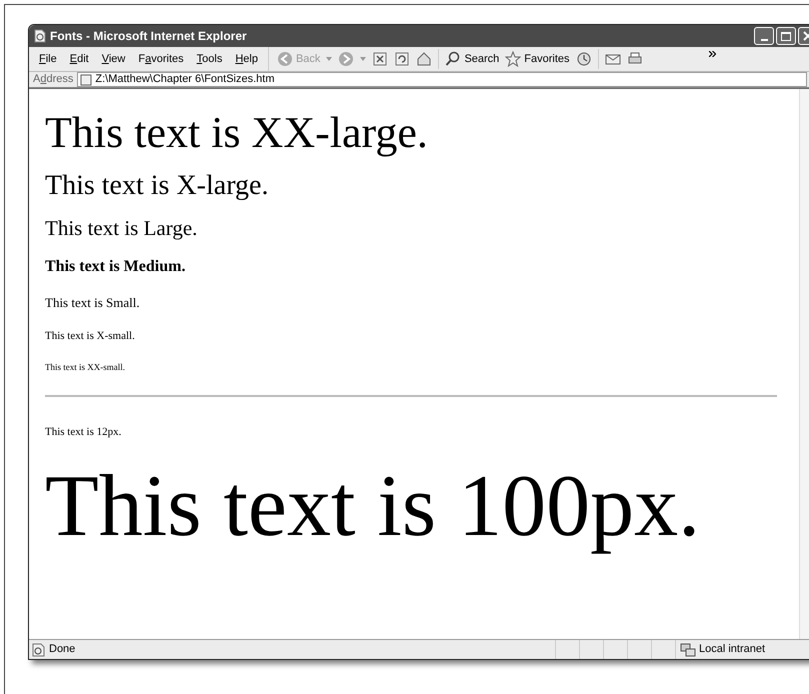 The width and height of the screenshot is (809, 694). I want to click on search-button: Search, so click(472, 59).